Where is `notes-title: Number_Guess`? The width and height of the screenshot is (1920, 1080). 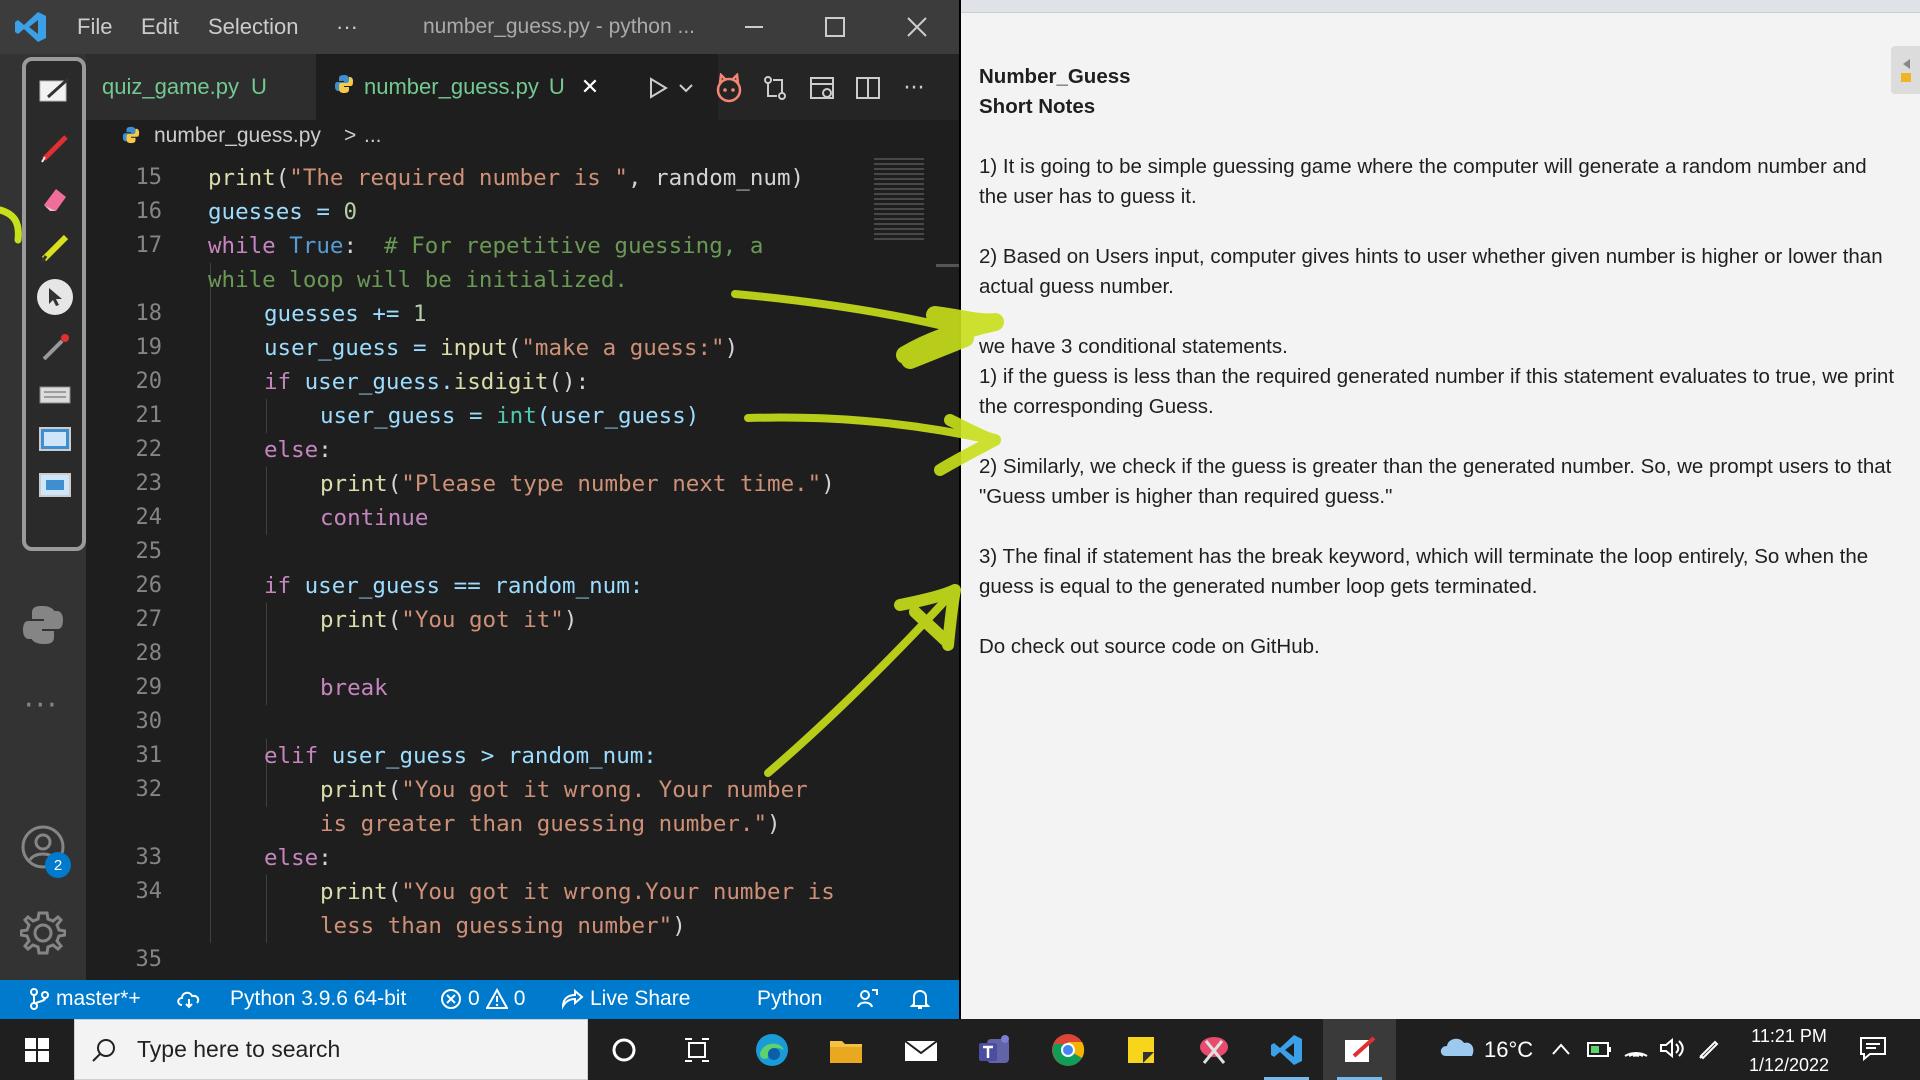
notes-title: Number_Guess is located at coordinates (1055, 76).